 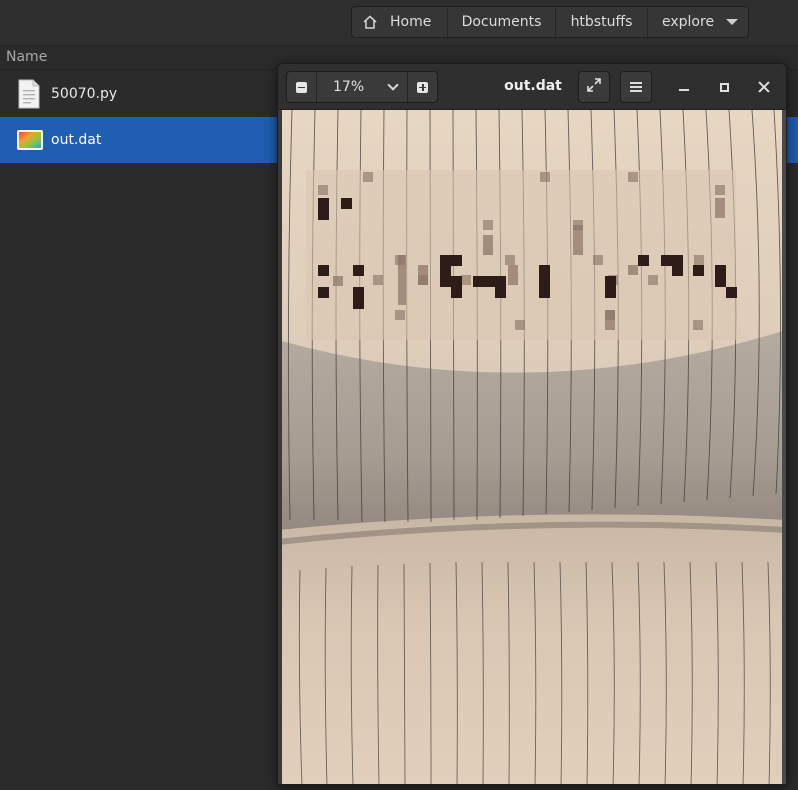 What do you see at coordinates (30, 94) in the screenshot?
I see `text-file-icon` at bounding box center [30, 94].